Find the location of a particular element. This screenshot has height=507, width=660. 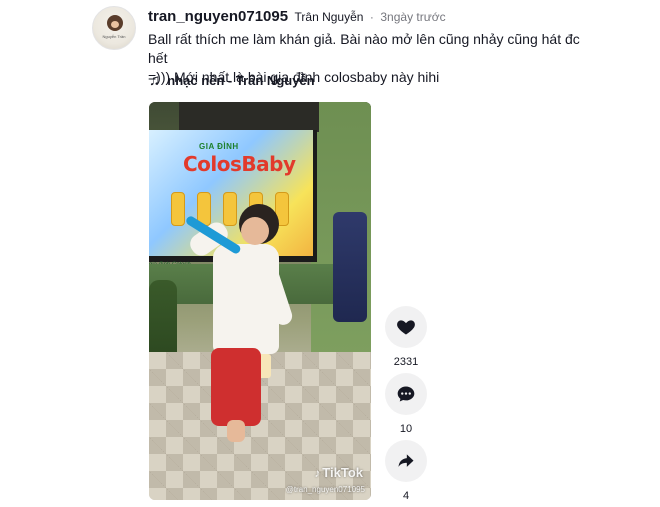

share-action: 4 is located at coordinates (406, 471).